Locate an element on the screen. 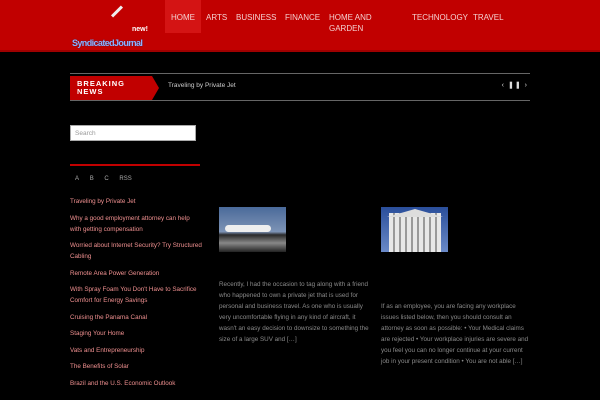  list-item: Staging Your Home is located at coordinates (136, 333).